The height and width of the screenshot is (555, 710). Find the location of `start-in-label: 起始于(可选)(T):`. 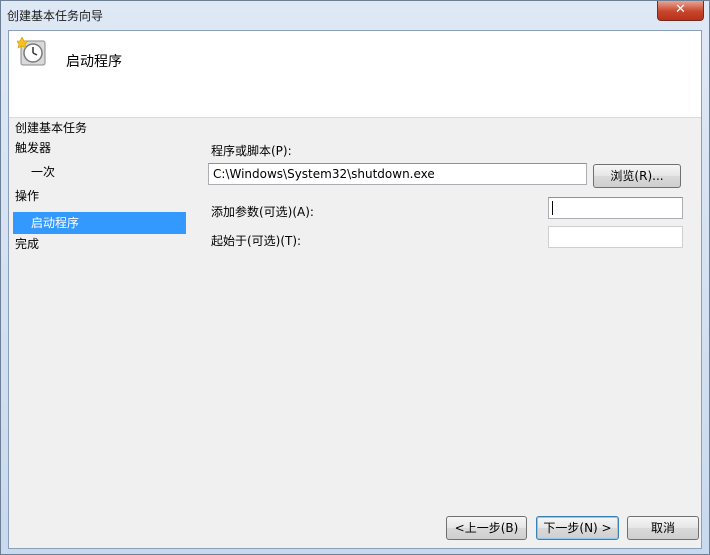

start-in-label: 起始于(可选)(T): is located at coordinates (256, 241).